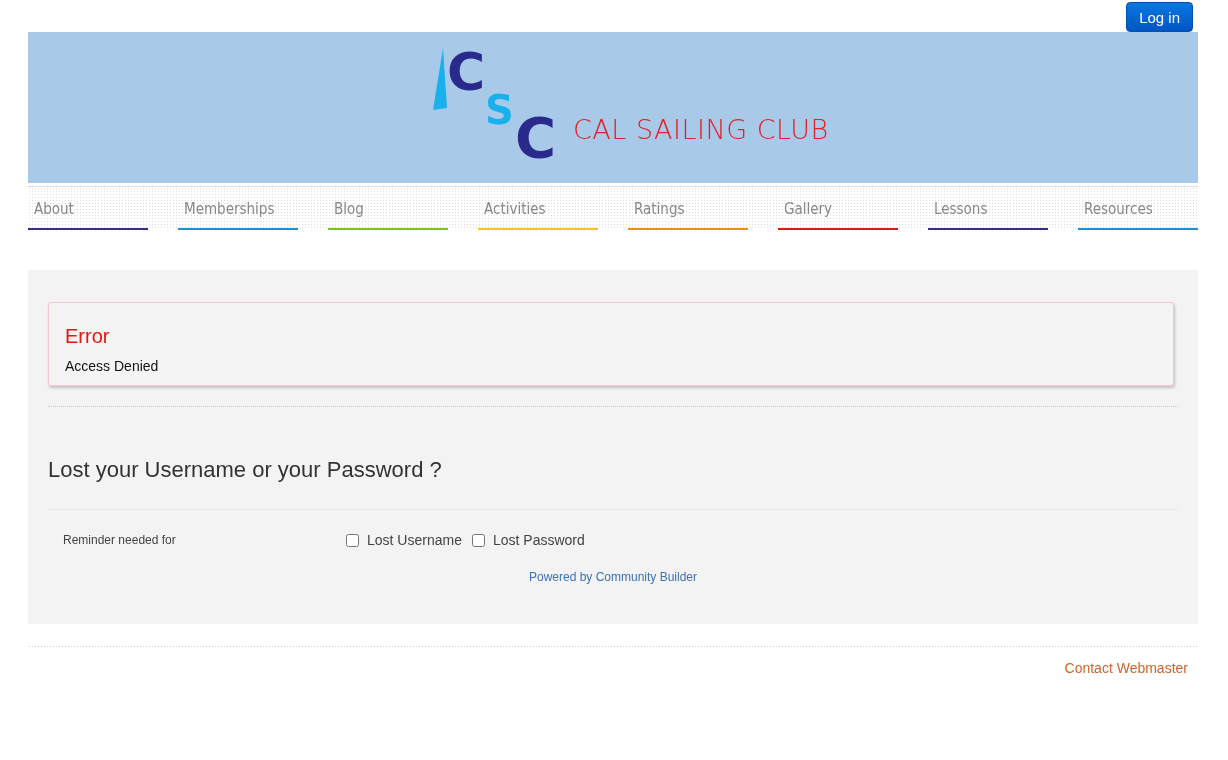 The image size is (1228, 760). What do you see at coordinates (404, 540) in the screenshot?
I see `checkbox-option: Lost Username` at bounding box center [404, 540].